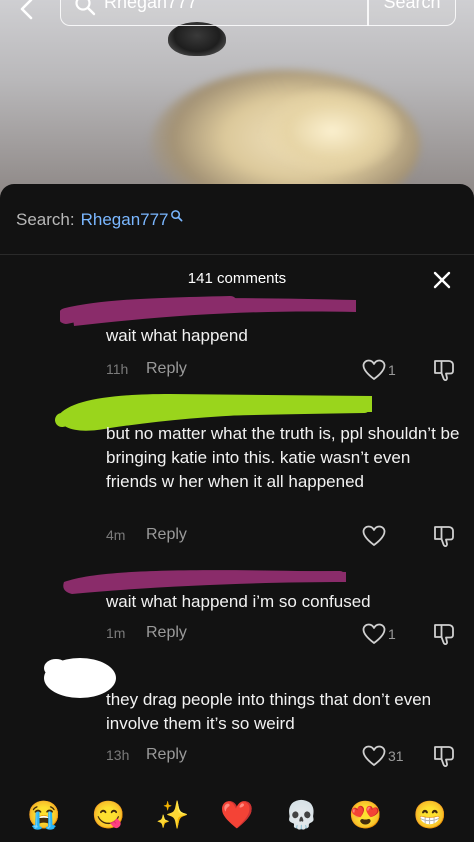 The height and width of the screenshot is (842, 474). Describe the element at coordinates (366, 815) in the screenshot. I see `emoji-heart-eyes: 😍` at that location.